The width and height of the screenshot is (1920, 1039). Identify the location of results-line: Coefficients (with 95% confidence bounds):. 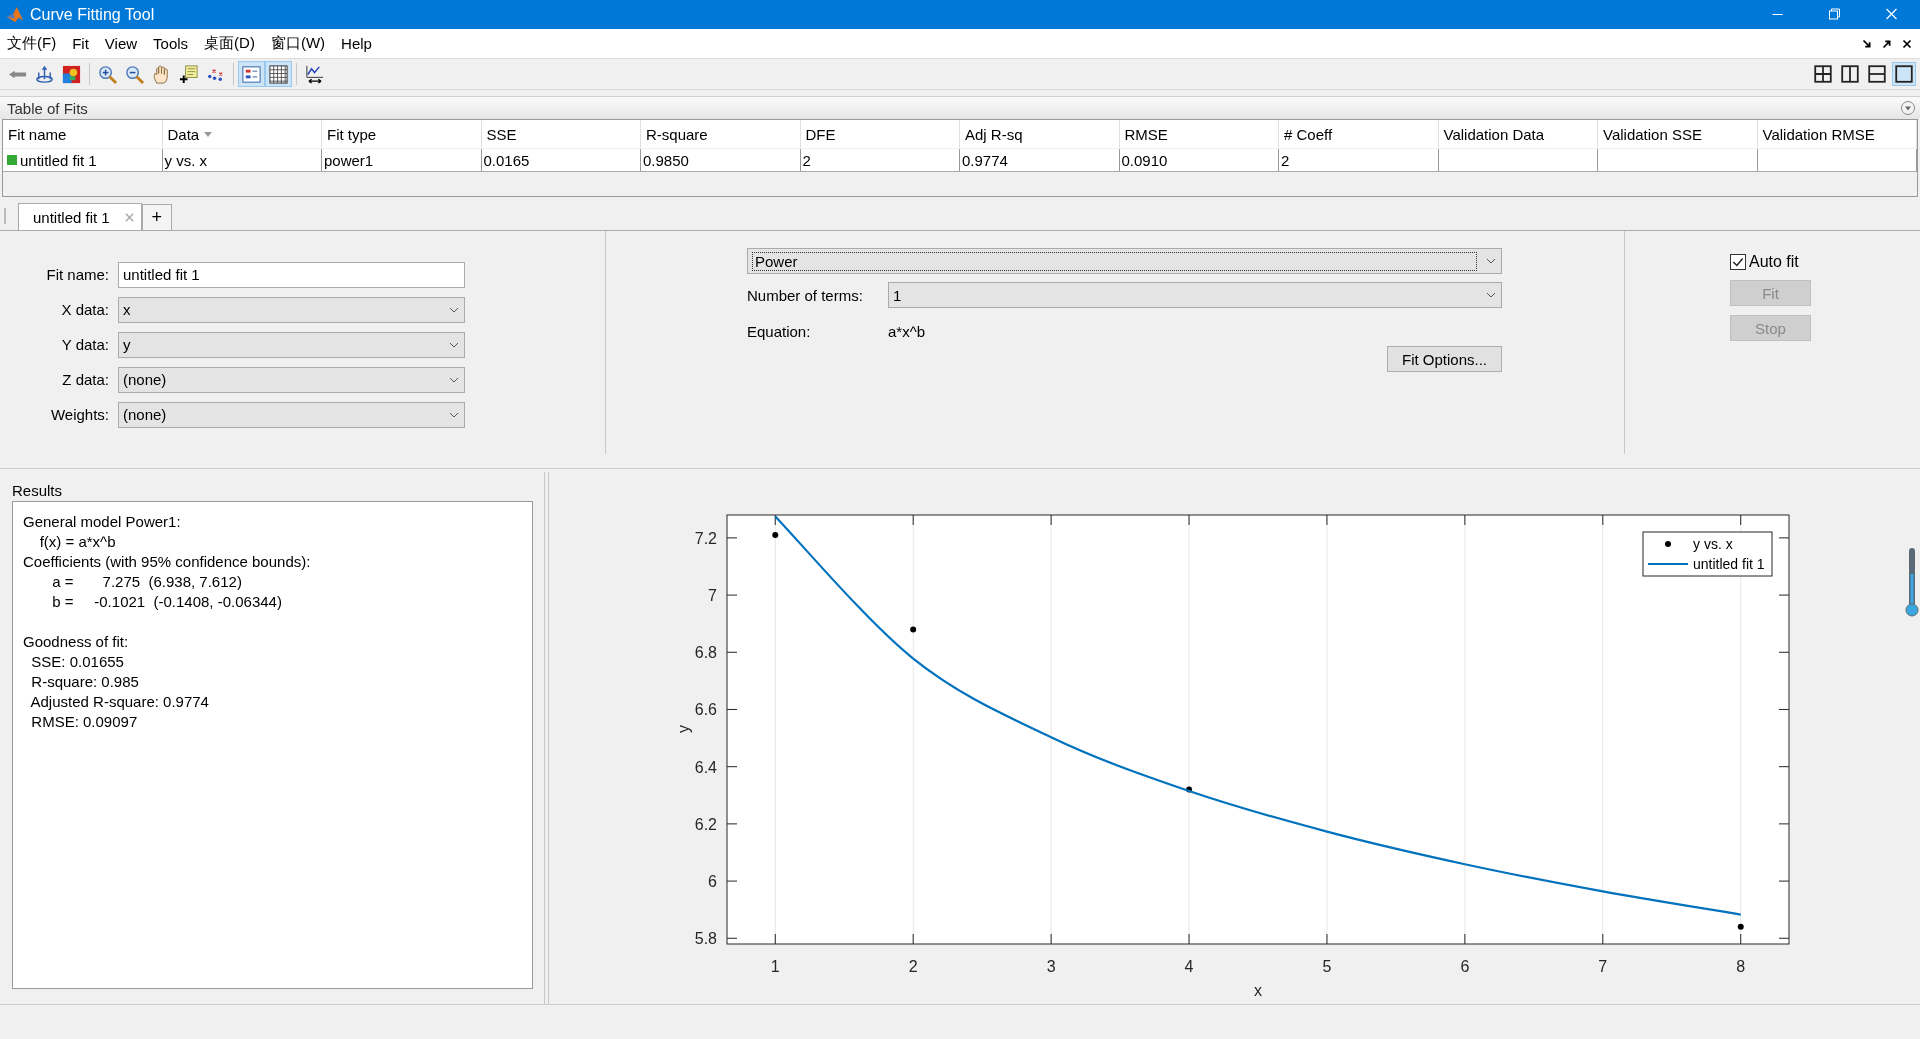
(167, 562).